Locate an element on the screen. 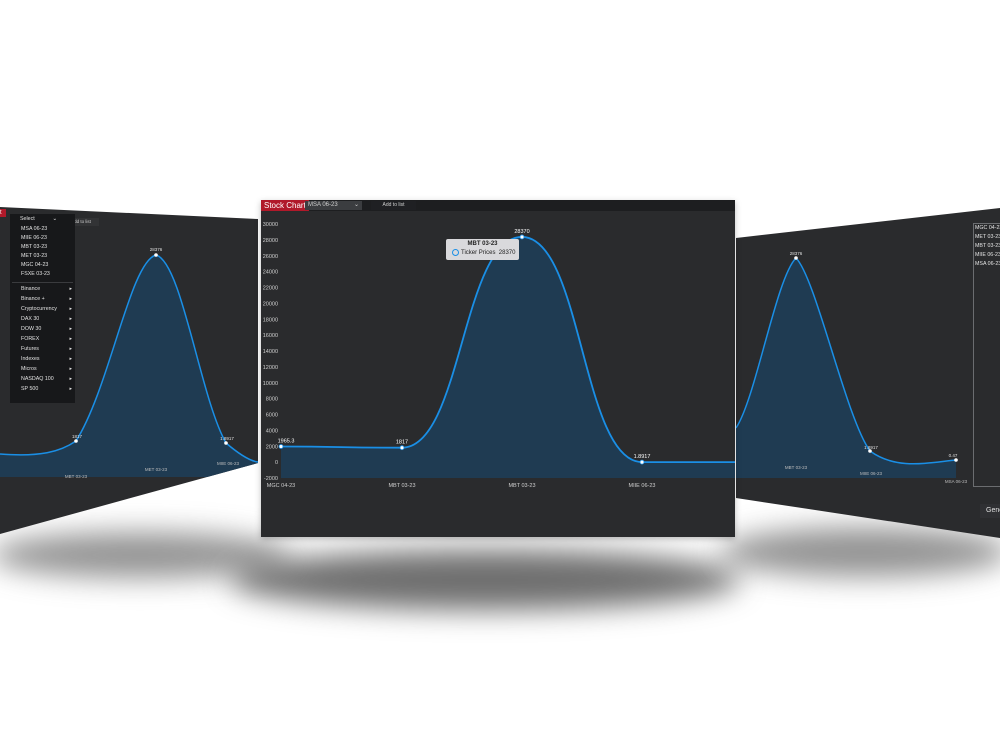 The image size is (1000, 750). category-dow30: DOW 30 ▸ is located at coordinates (47, 329).